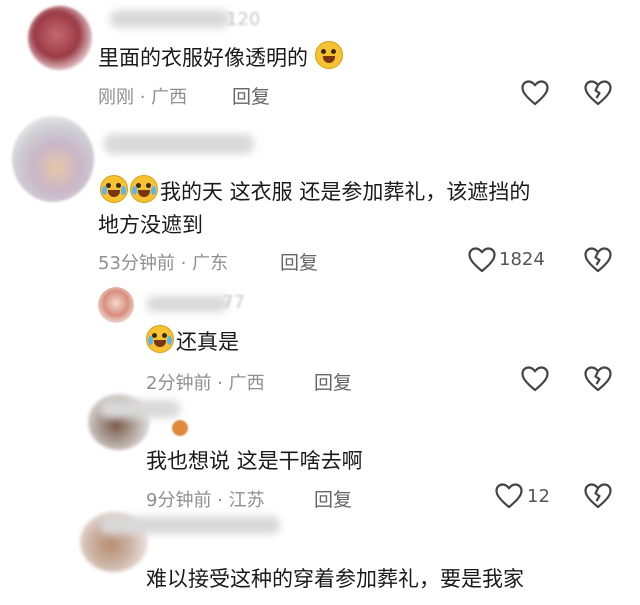  I want to click on username-suffix: 77, so click(233, 302).